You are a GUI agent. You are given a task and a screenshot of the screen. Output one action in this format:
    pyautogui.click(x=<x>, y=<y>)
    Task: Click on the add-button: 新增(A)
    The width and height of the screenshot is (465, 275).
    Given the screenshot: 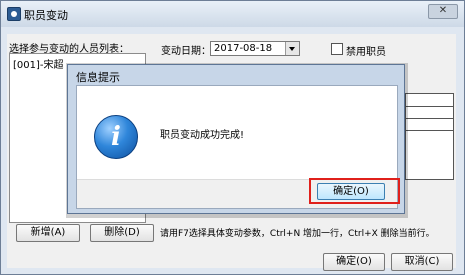 What is the action you would take?
    pyautogui.click(x=48, y=233)
    